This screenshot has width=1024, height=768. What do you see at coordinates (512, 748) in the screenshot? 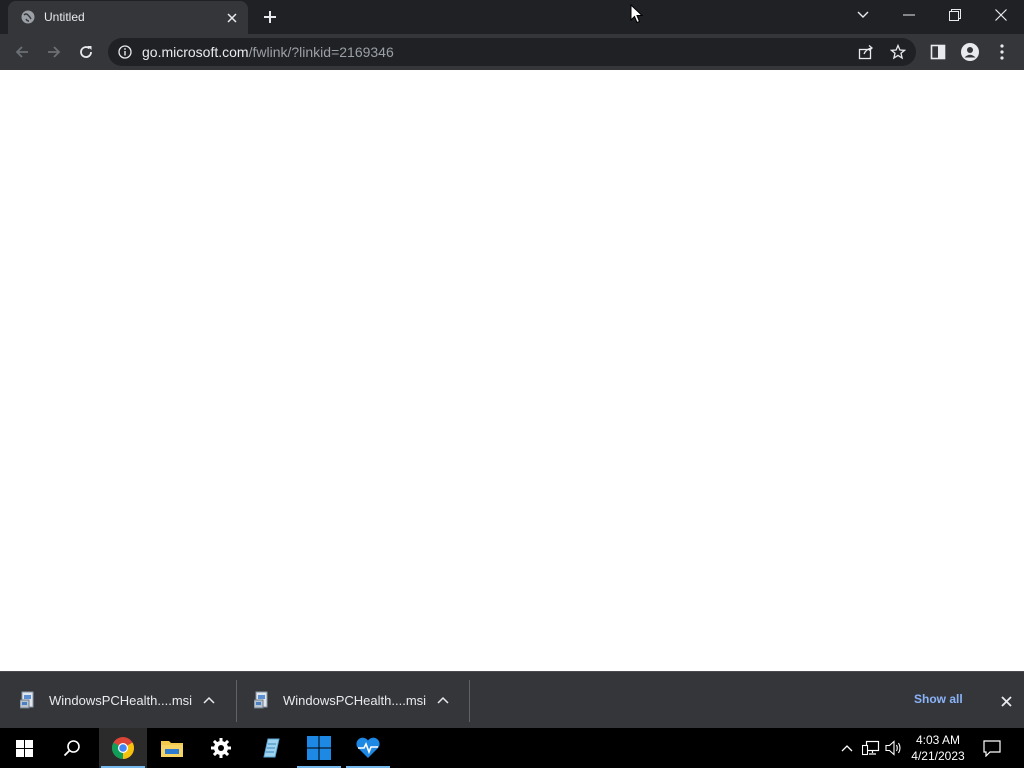
I see `taskbar: 4:03 AM 4/21/2023` at bounding box center [512, 748].